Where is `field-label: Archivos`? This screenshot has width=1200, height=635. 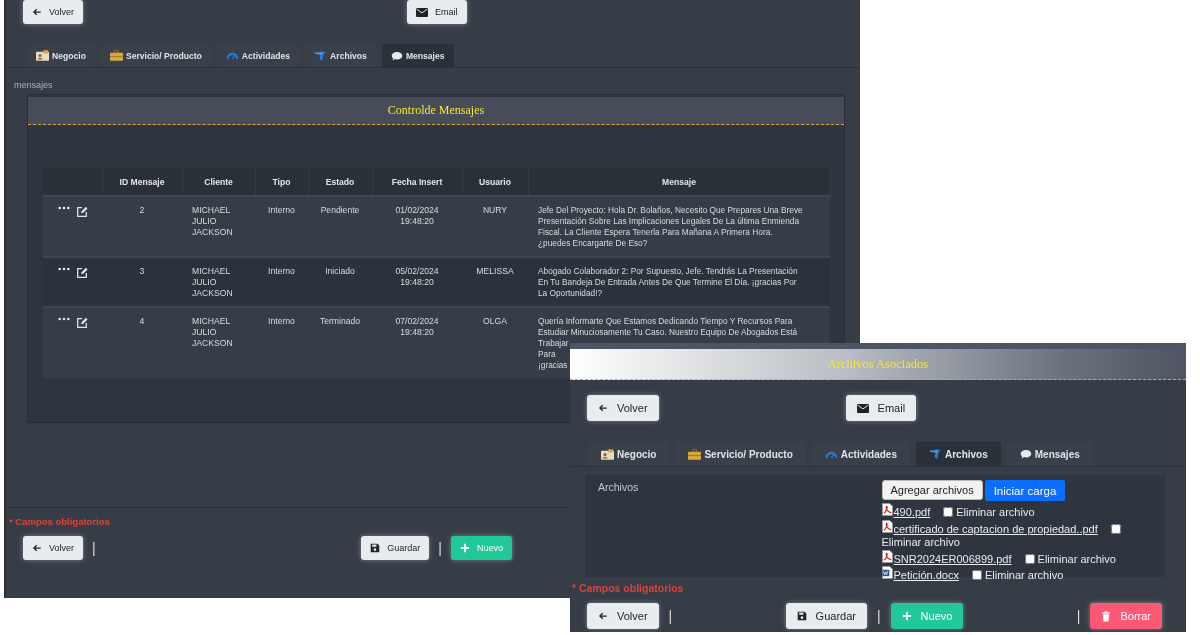
field-label: Archivos is located at coordinates (618, 487).